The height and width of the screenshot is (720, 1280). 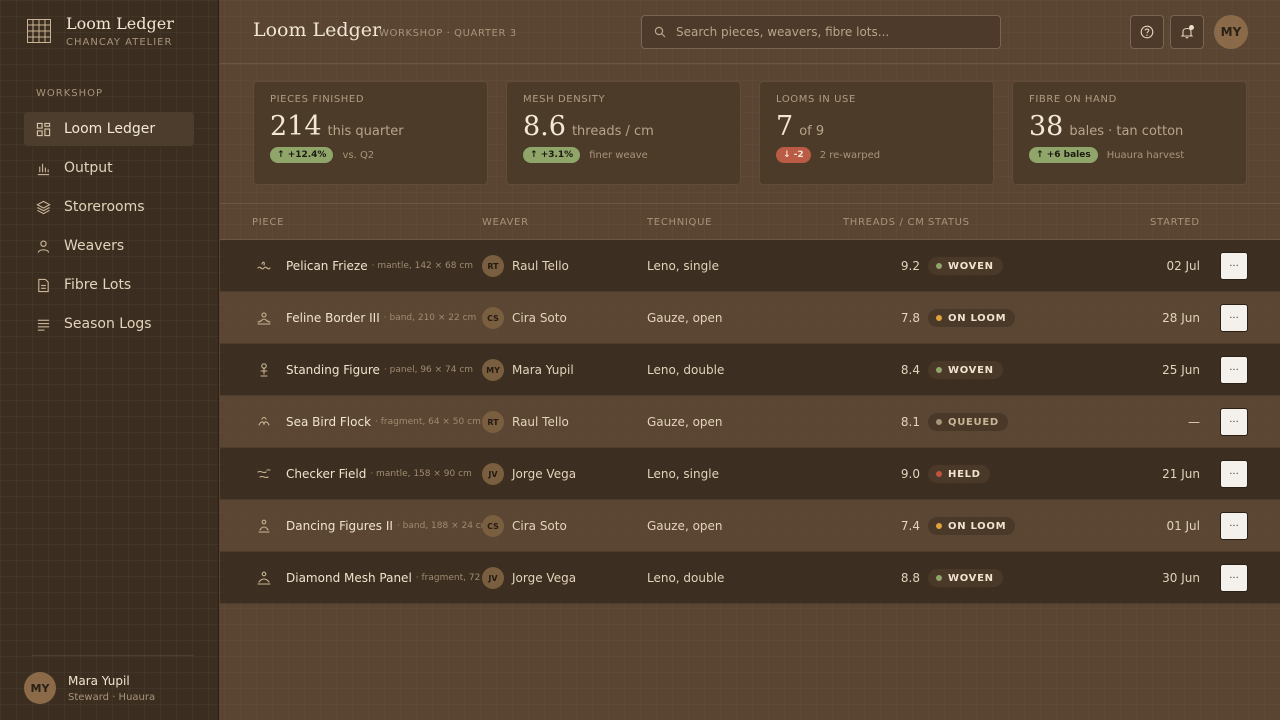 What do you see at coordinates (1181, 318) in the screenshot?
I see `started-cell: 28 Jun` at bounding box center [1181, 318].